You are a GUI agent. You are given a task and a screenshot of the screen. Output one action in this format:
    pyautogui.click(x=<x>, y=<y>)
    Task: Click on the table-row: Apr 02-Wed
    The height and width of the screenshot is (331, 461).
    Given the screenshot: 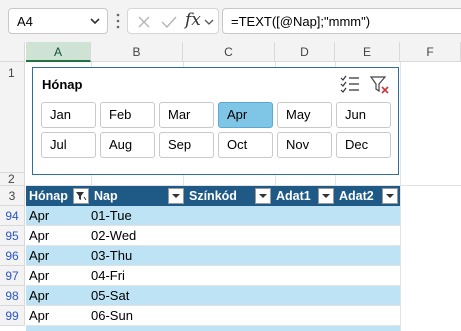 What is the action you would take?
    pyautogui.click(x=213, y=236)
    